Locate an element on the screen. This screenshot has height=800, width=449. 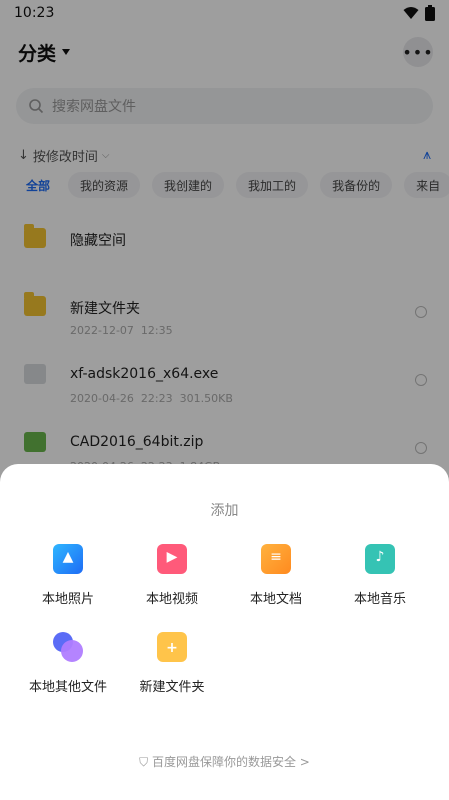
new-folder-icon: + is located at coordinates (172, 647).